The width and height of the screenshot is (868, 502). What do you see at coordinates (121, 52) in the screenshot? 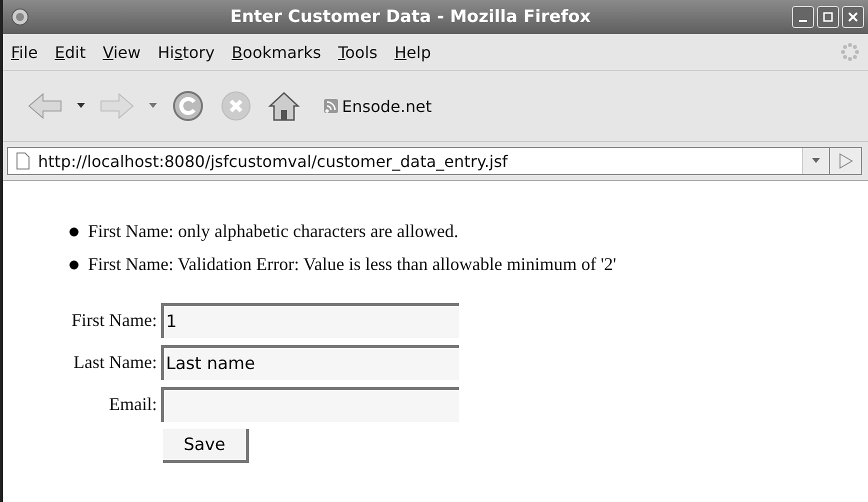
I see `menu-item: View` at bounding box center [121, 52].